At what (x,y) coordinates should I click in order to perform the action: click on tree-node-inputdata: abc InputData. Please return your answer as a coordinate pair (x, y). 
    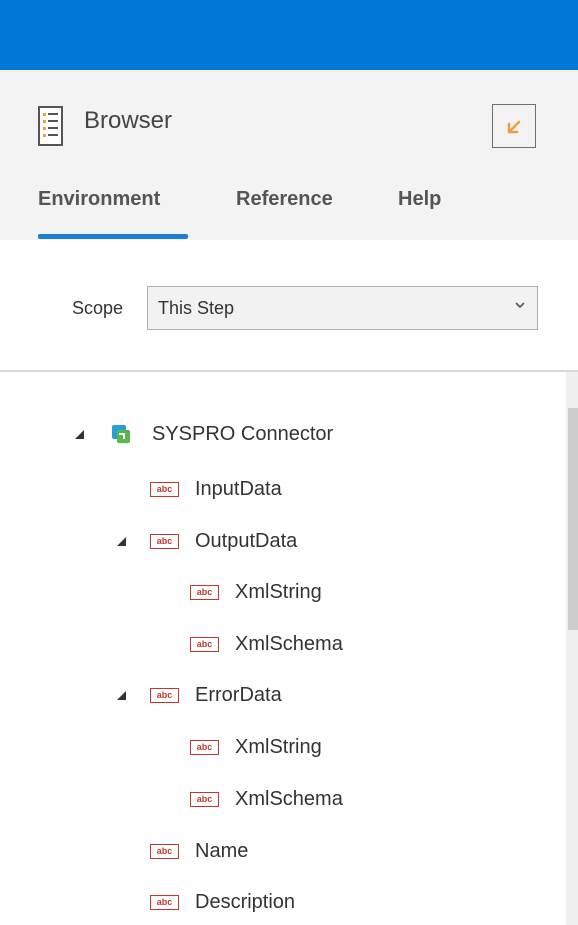
    Looking at the image, I should click on (198, 489).